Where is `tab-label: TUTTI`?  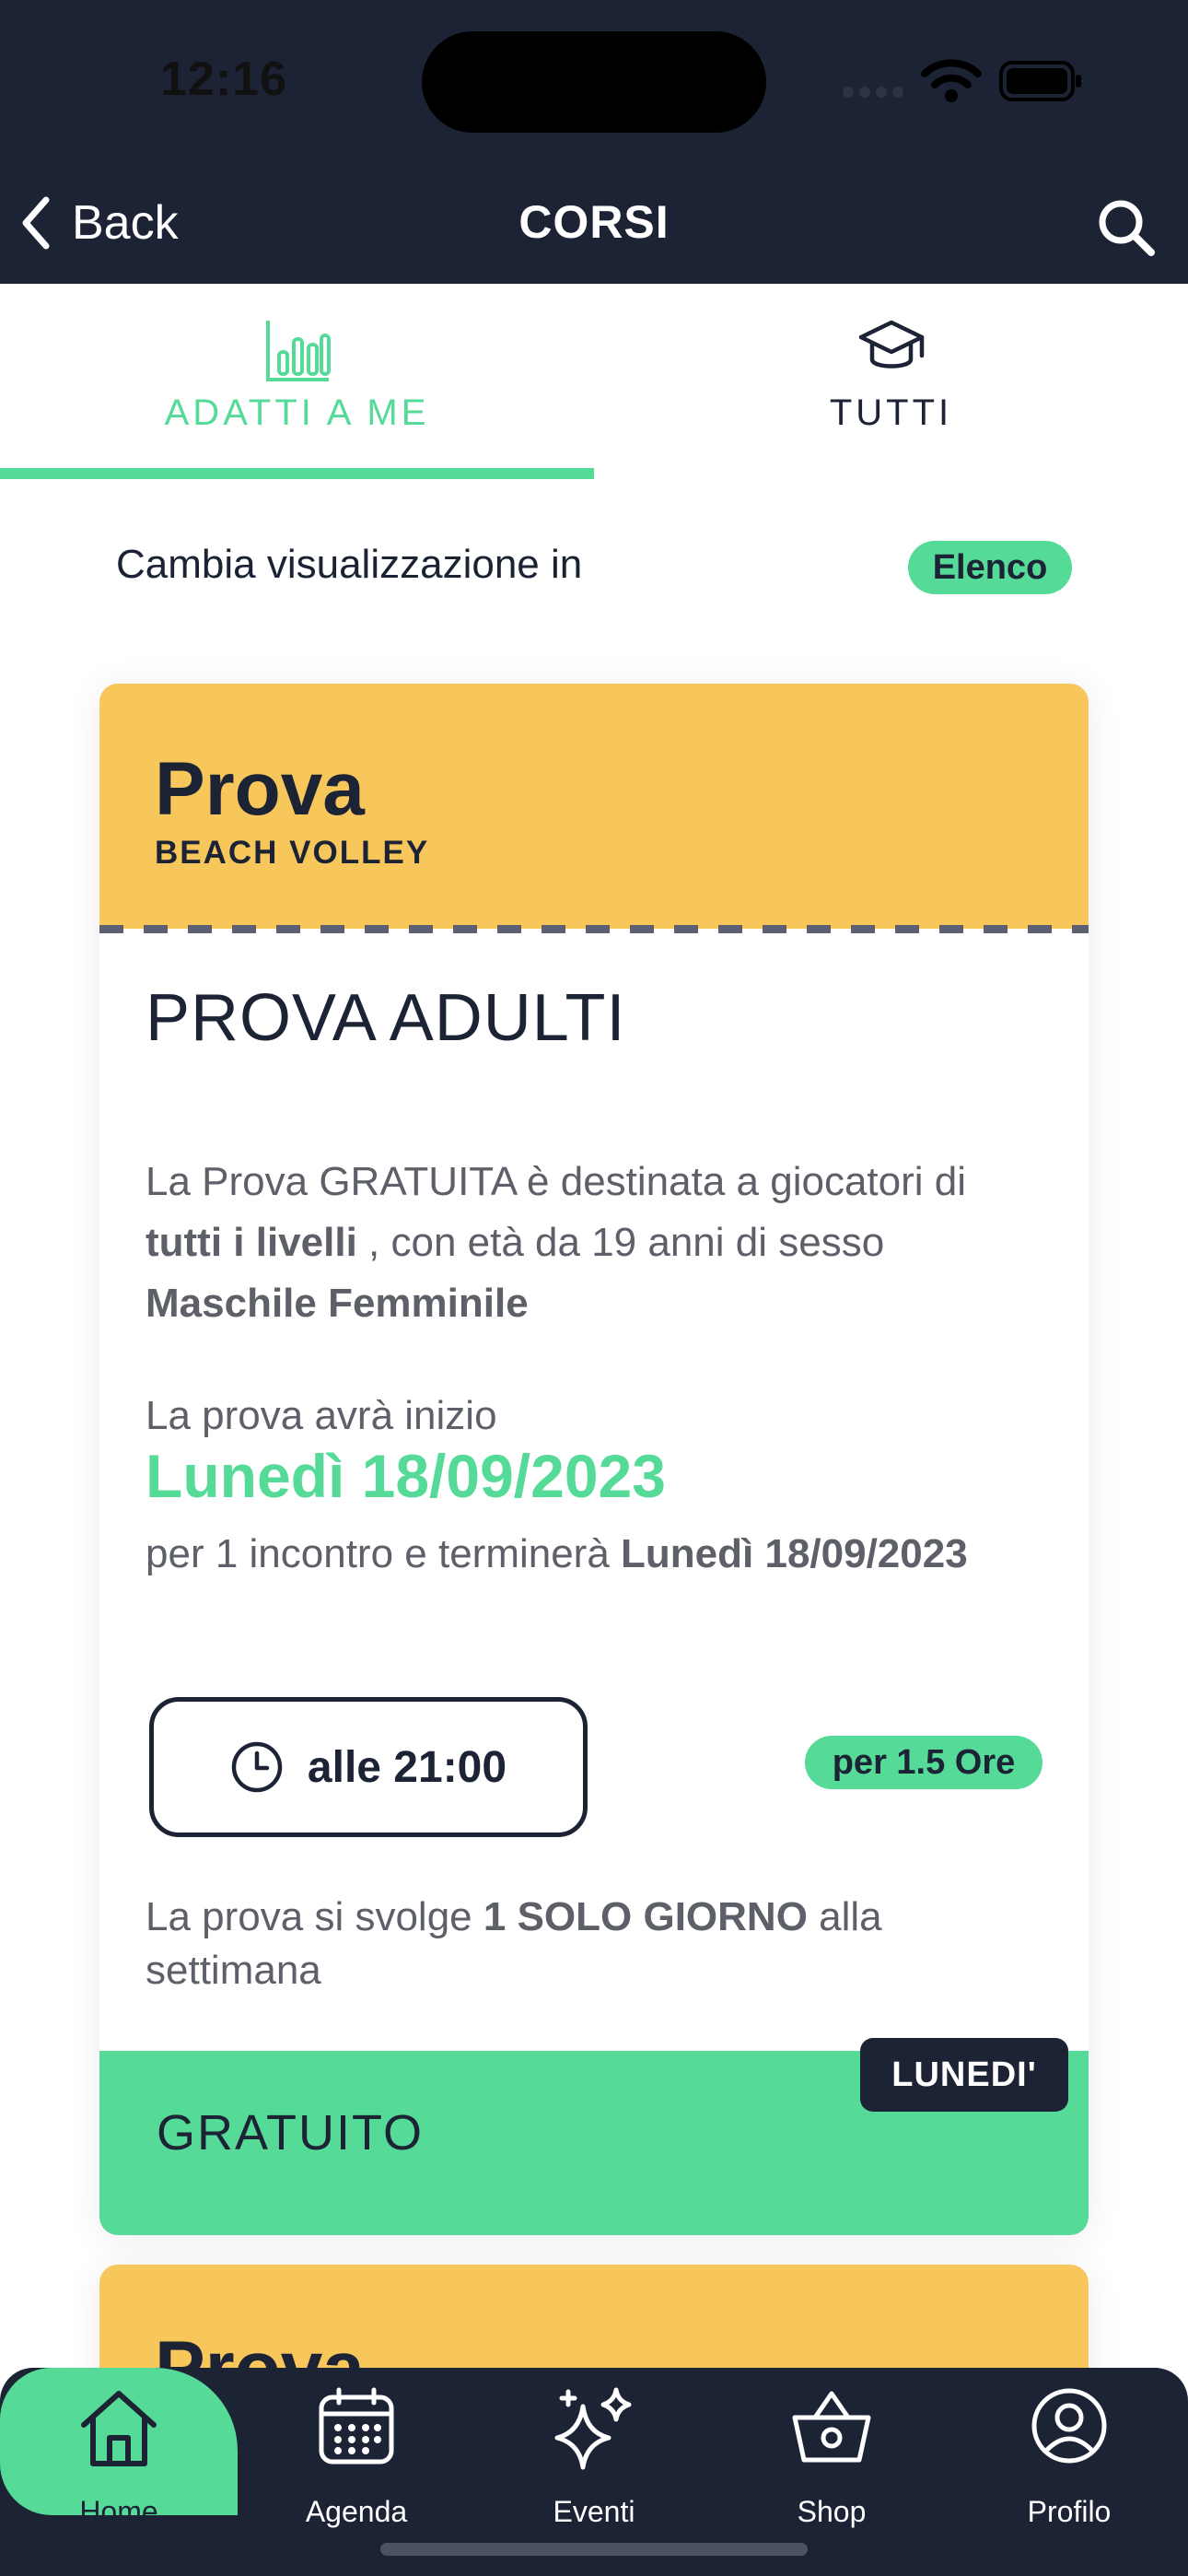
tab-label: TUTTI is located at coordinates (891, 412).